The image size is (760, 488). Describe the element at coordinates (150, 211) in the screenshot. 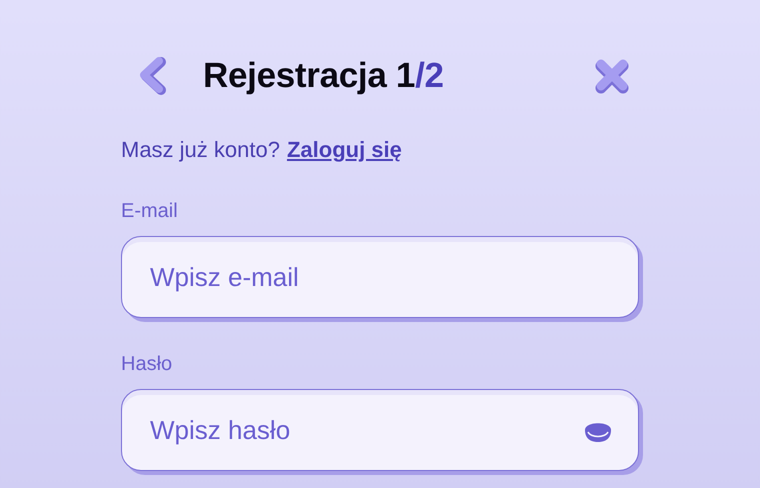

I see `field-label: E-mail` at that location.